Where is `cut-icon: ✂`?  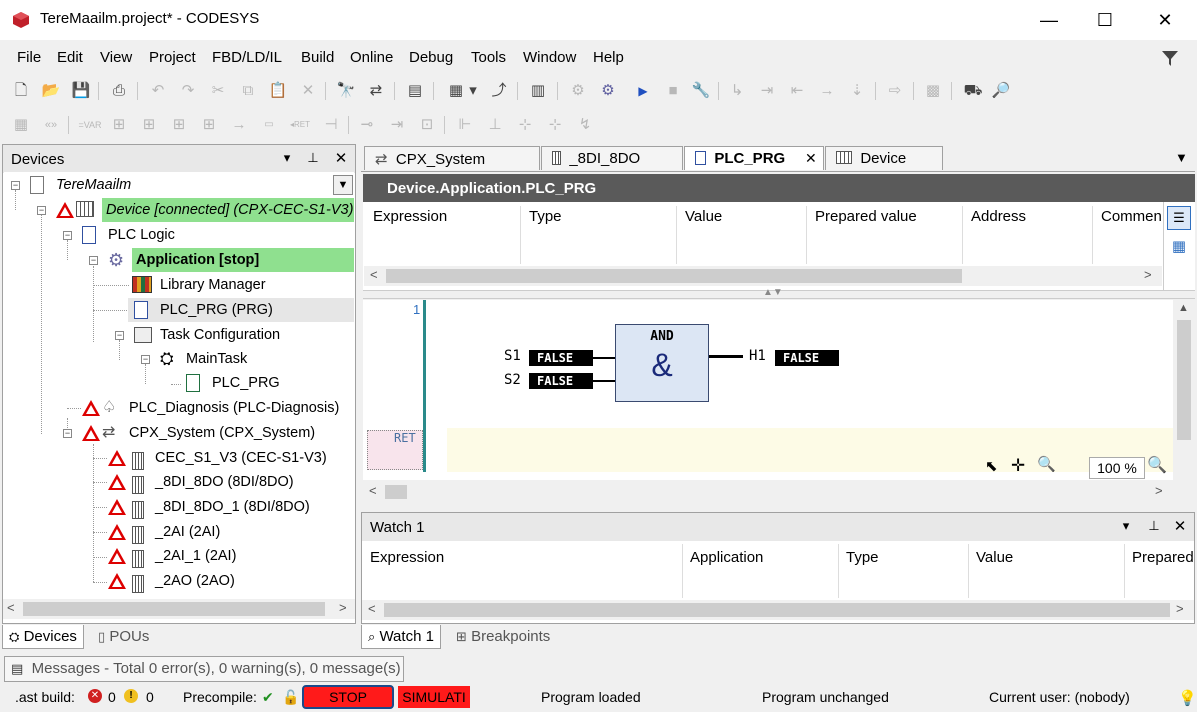 cut-icon: ✂ is located at coordinates (218, 91).